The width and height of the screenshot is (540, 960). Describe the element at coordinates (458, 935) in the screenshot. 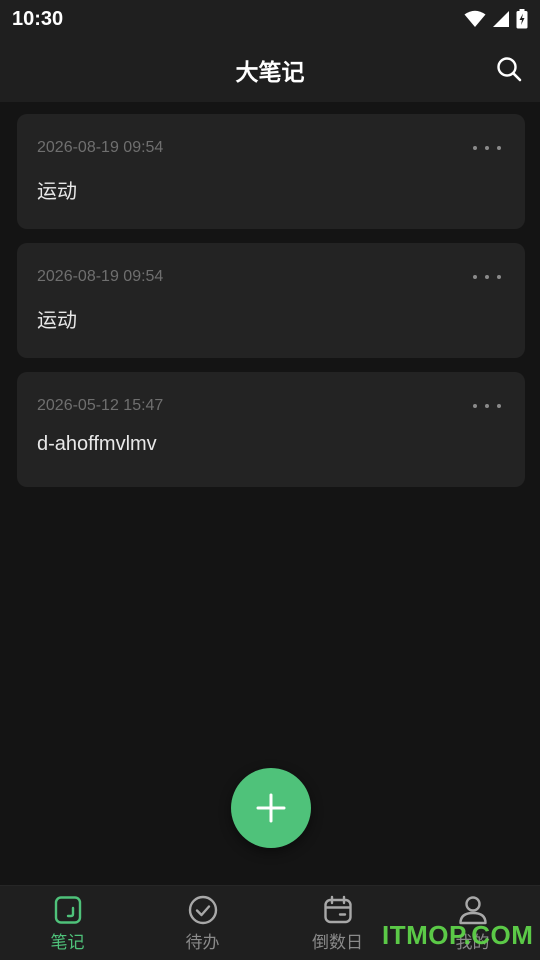

I see `watermark: ITMOP.COM` at that location.